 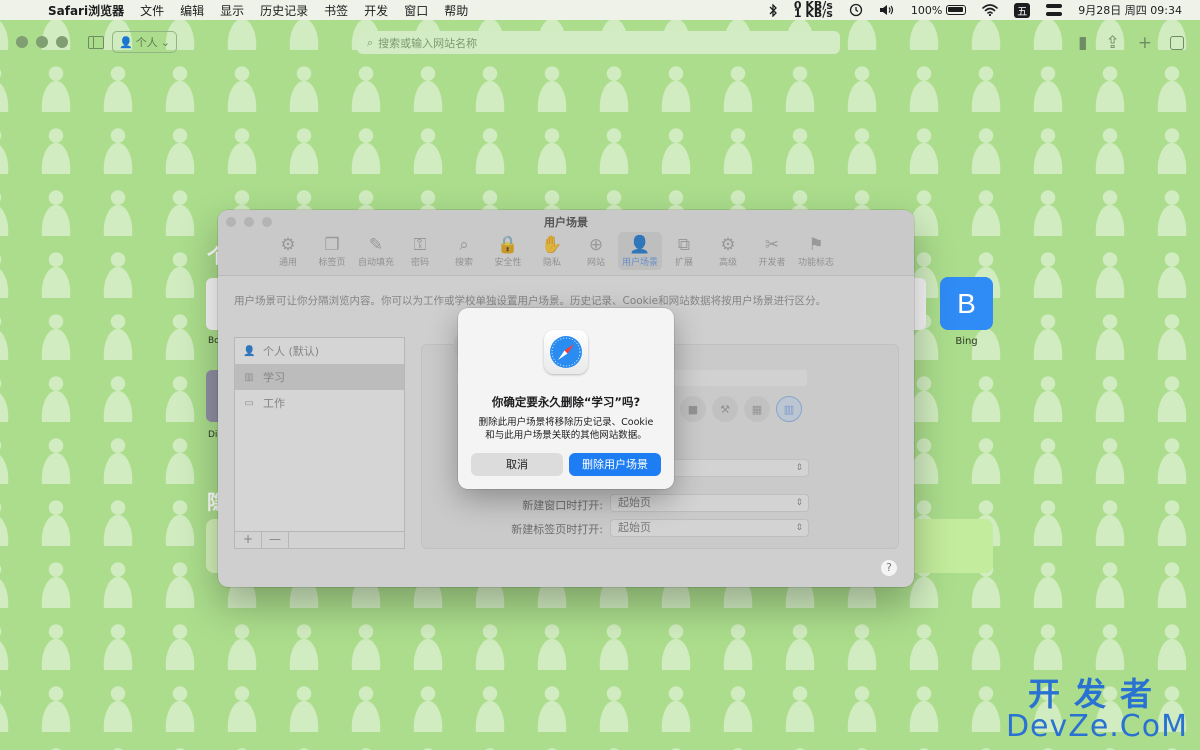 I want to click on tab-label: 用户场景, so click(x=639, y=263).